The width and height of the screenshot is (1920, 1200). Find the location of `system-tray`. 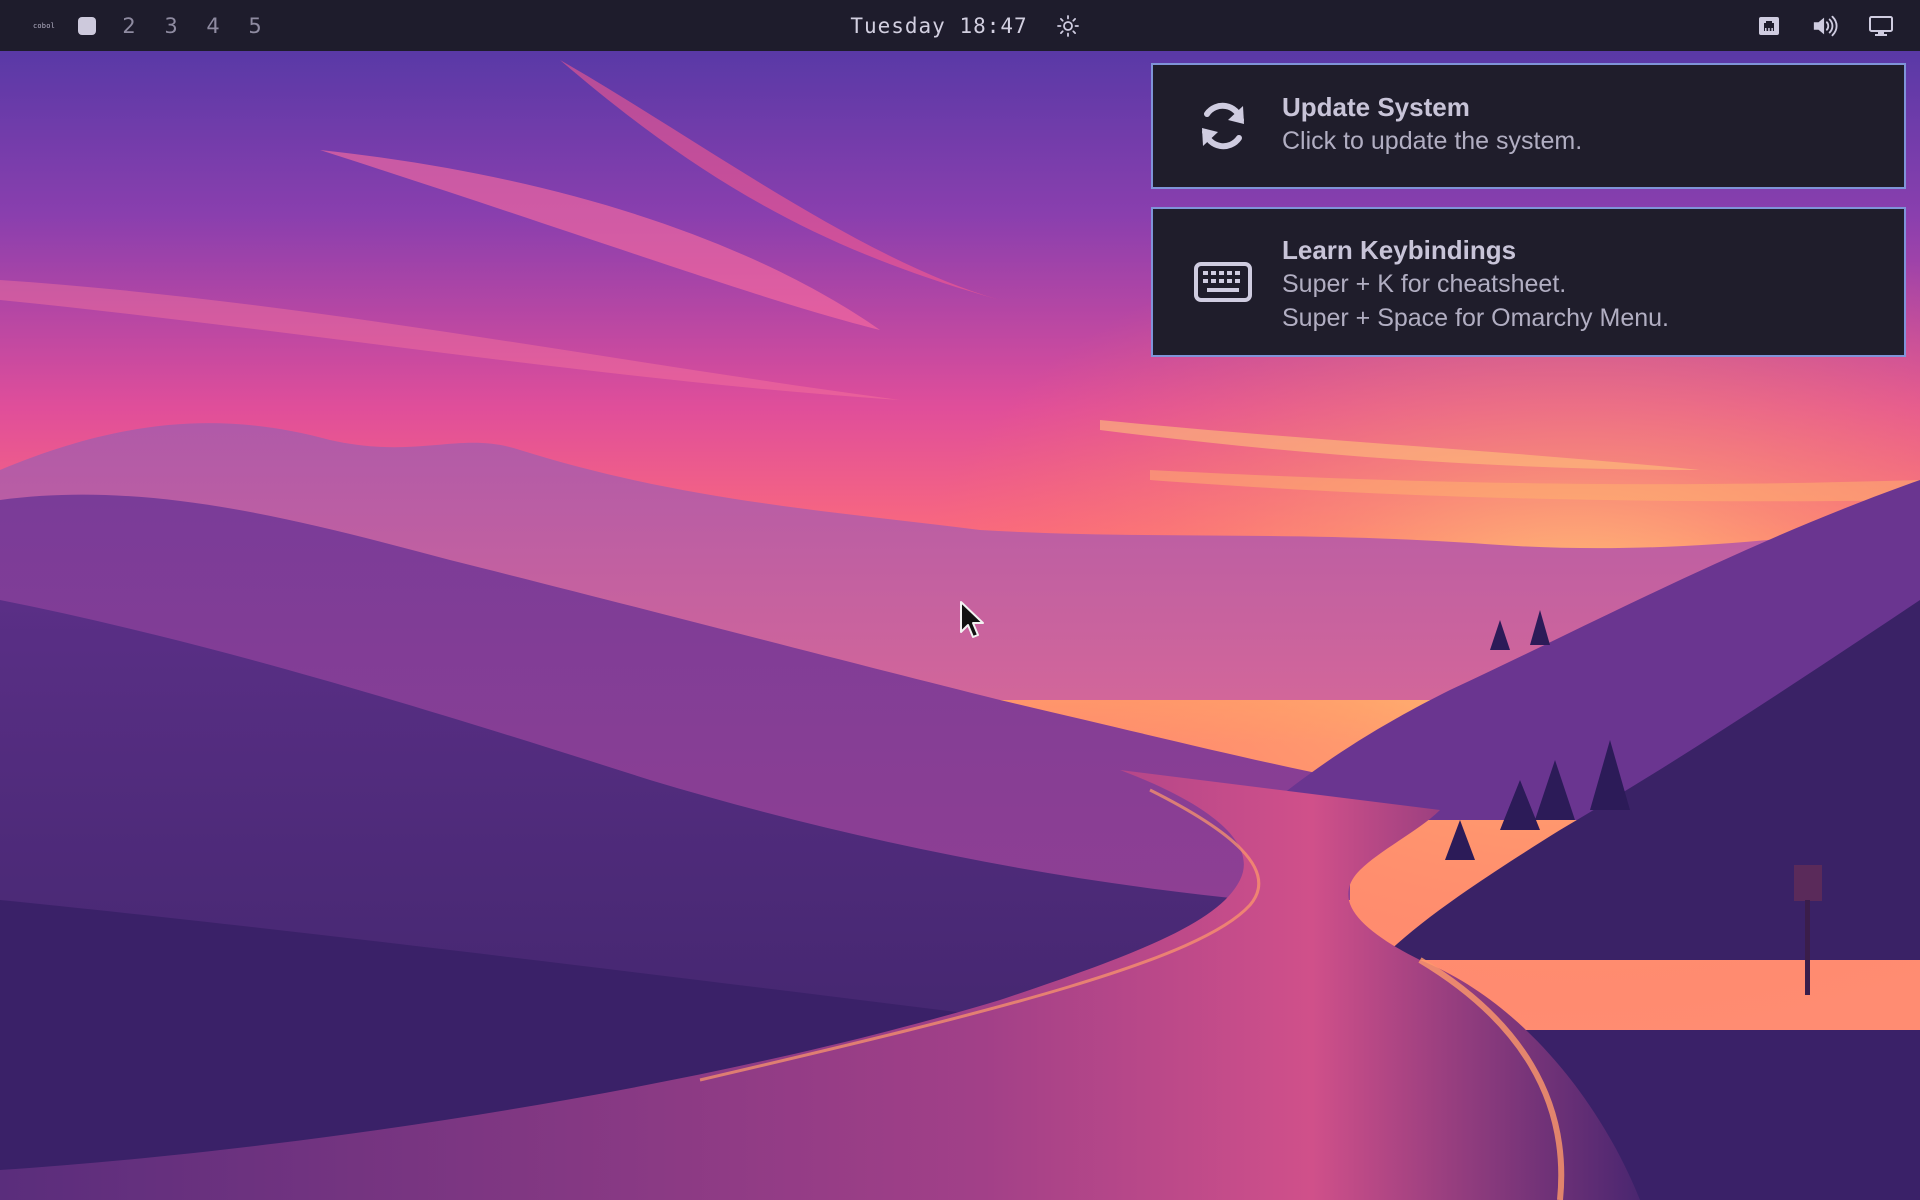

system-tray is located at coordinates (1825, 25).